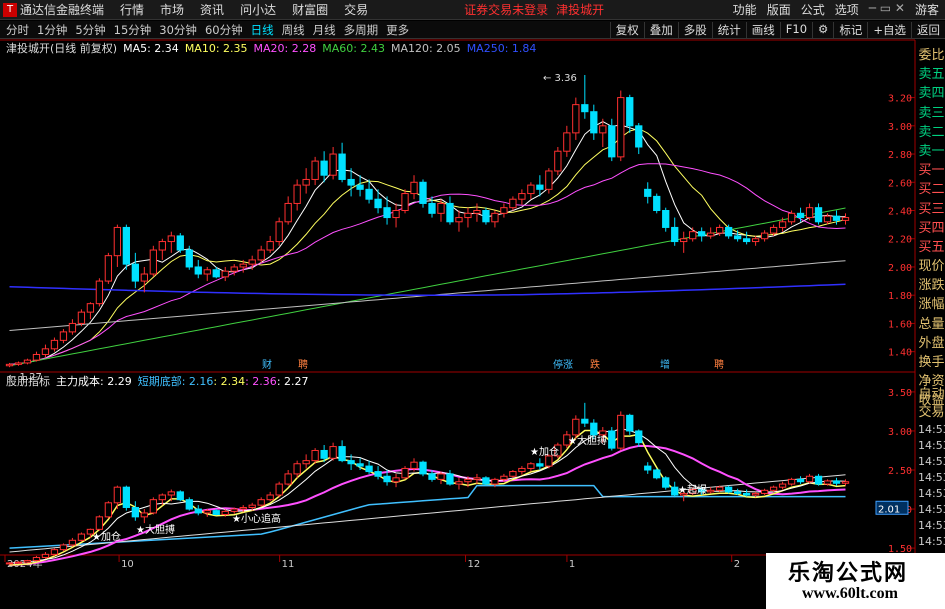  Describe the element at coordinates (931, 247) in the screenshot. I see `side-label-10: 买五` at that location.